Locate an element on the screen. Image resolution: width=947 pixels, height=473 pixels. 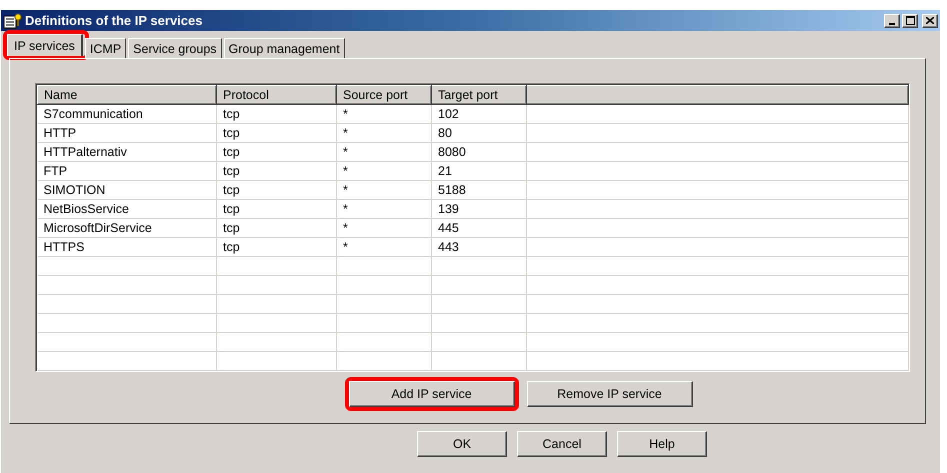
table-cell: 5188 is located at coordinates (479, 190).